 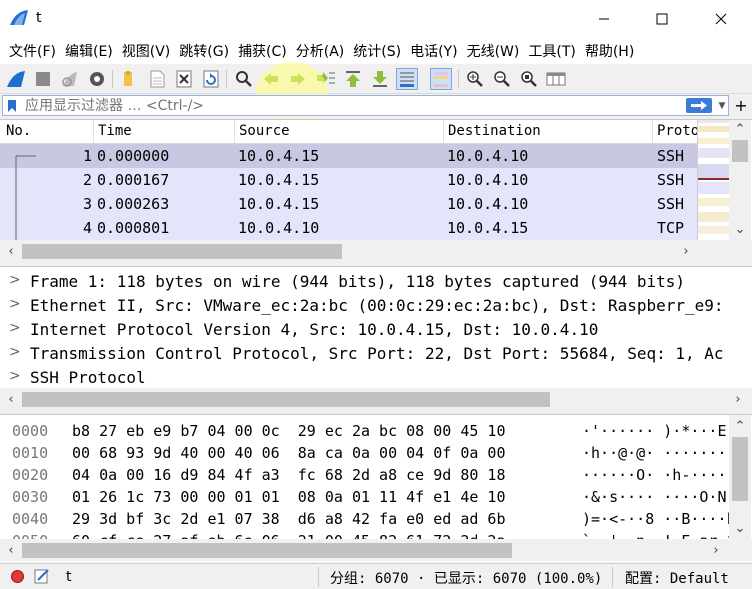 I want to click on detail-tree-item: > SSH Protocol, so click(x=376, y=377).